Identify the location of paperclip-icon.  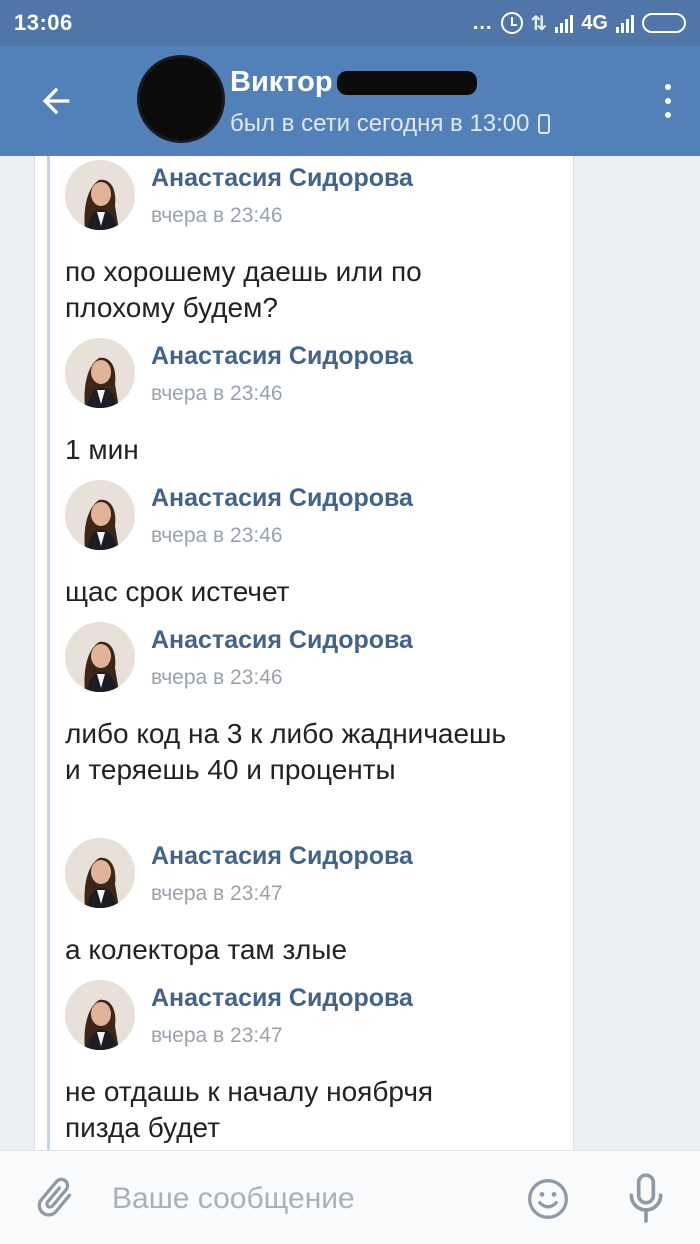
(54, 1197).